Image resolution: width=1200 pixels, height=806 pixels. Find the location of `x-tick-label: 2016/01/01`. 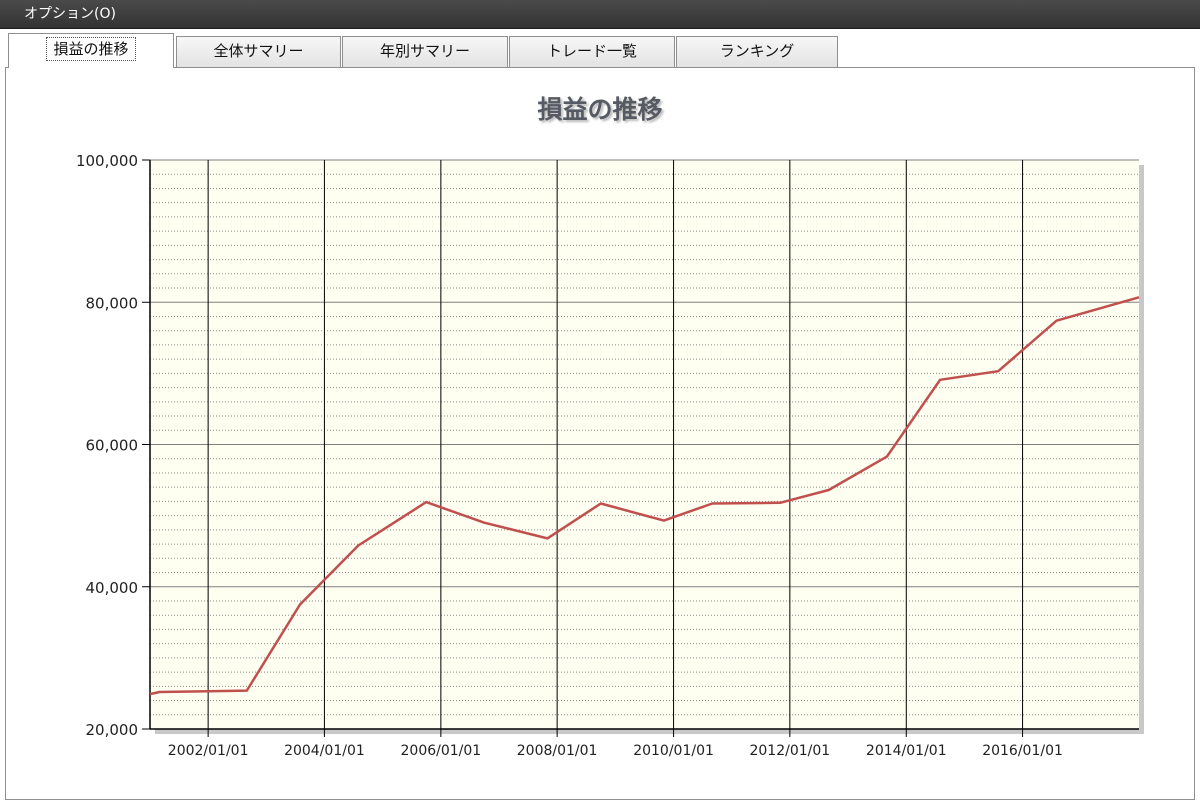

x-tick-label: 2016/01/01 is located at coordinates (1022, 751).